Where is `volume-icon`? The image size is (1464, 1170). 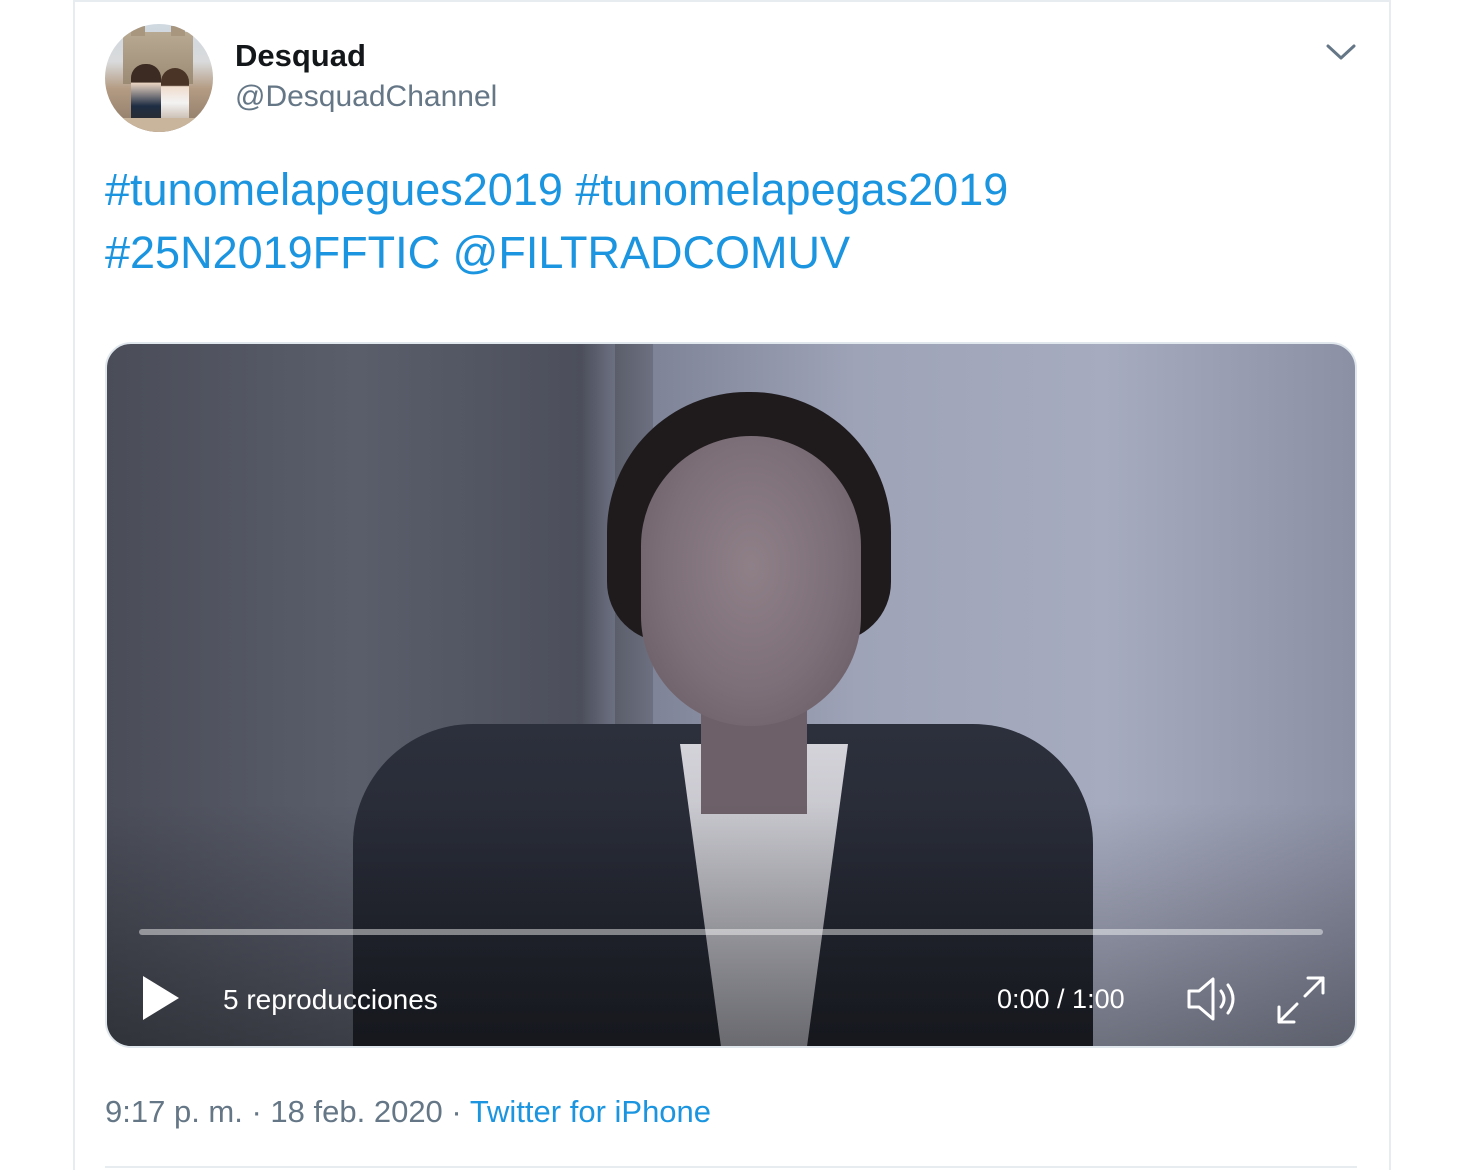 volume-icon is located at coordinates (1214, 999).